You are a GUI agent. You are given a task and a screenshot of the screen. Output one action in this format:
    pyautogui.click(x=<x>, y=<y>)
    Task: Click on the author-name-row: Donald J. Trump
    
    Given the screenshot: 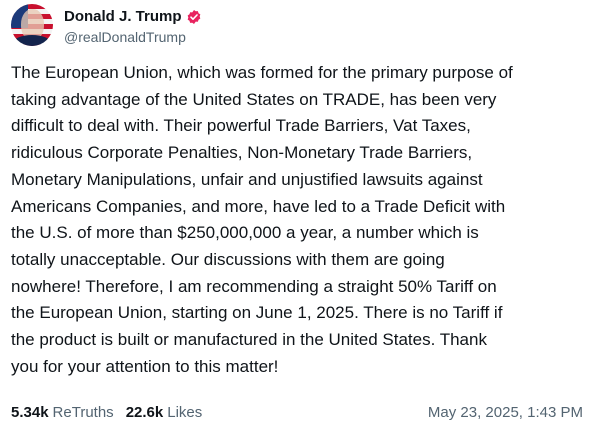 What is the action you would take?
    pyautogui.click(x=133, y=17)
    